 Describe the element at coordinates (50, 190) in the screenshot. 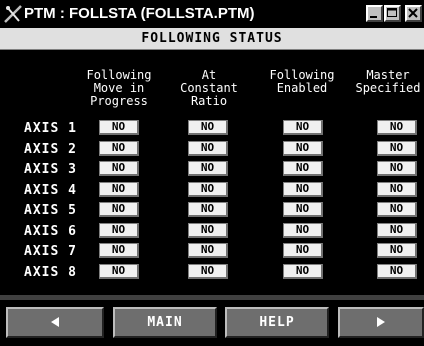

I see `axis-label: AXIS 4` at that location.